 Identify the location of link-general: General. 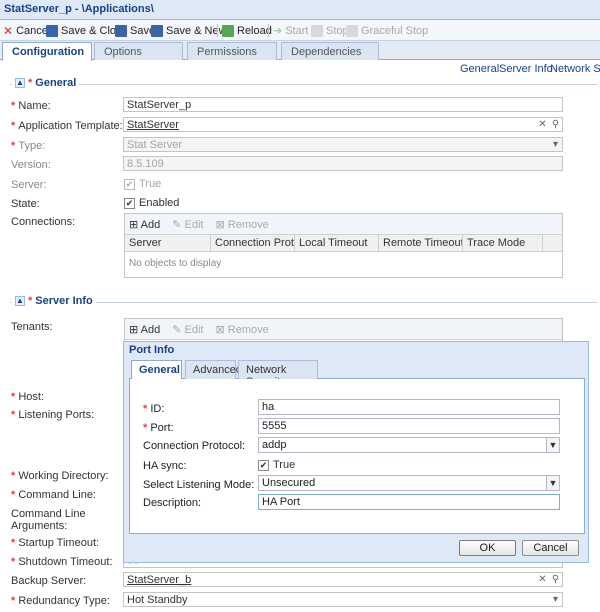
(479, 69).